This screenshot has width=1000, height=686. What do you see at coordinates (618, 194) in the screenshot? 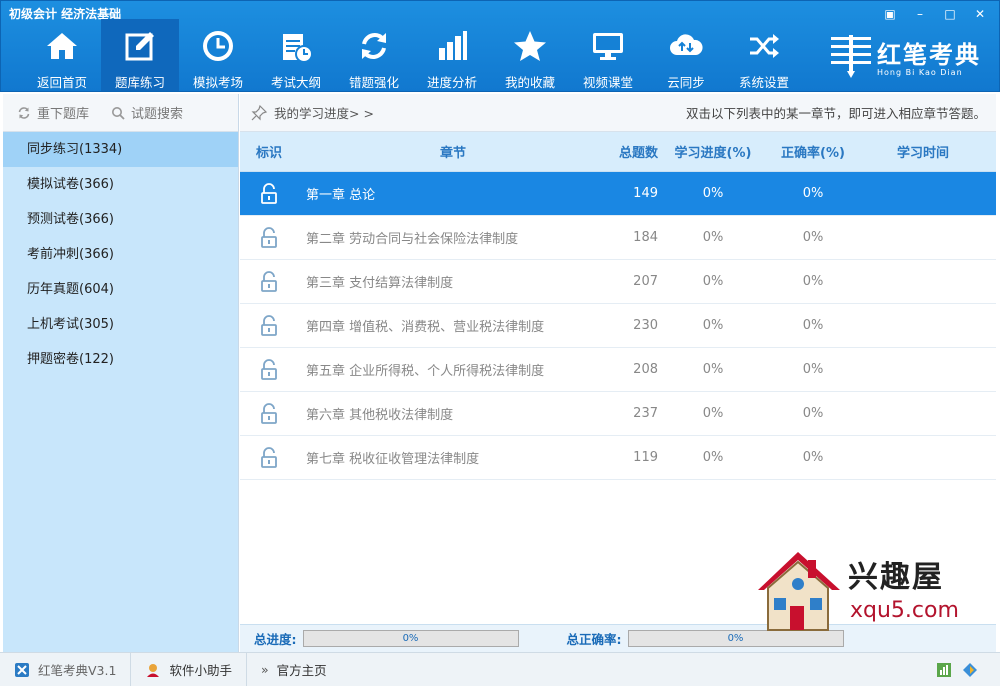
I see `table-row: 第一章 总论 149 0% 0%` at bounding box center [618, 194].